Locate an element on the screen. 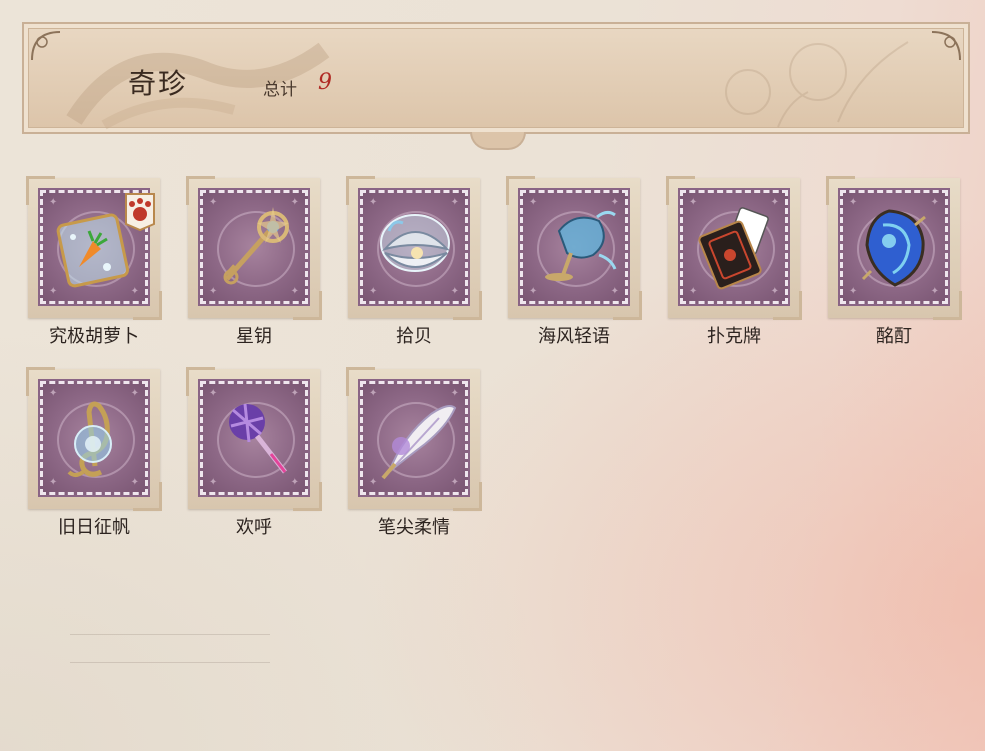  item-name: 扑克牌 is located at coordinates (734, 336).